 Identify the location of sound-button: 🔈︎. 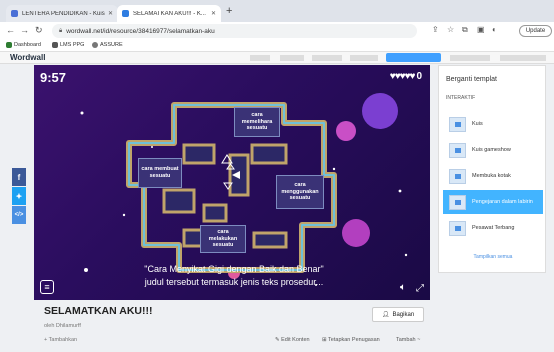
(403, 287).